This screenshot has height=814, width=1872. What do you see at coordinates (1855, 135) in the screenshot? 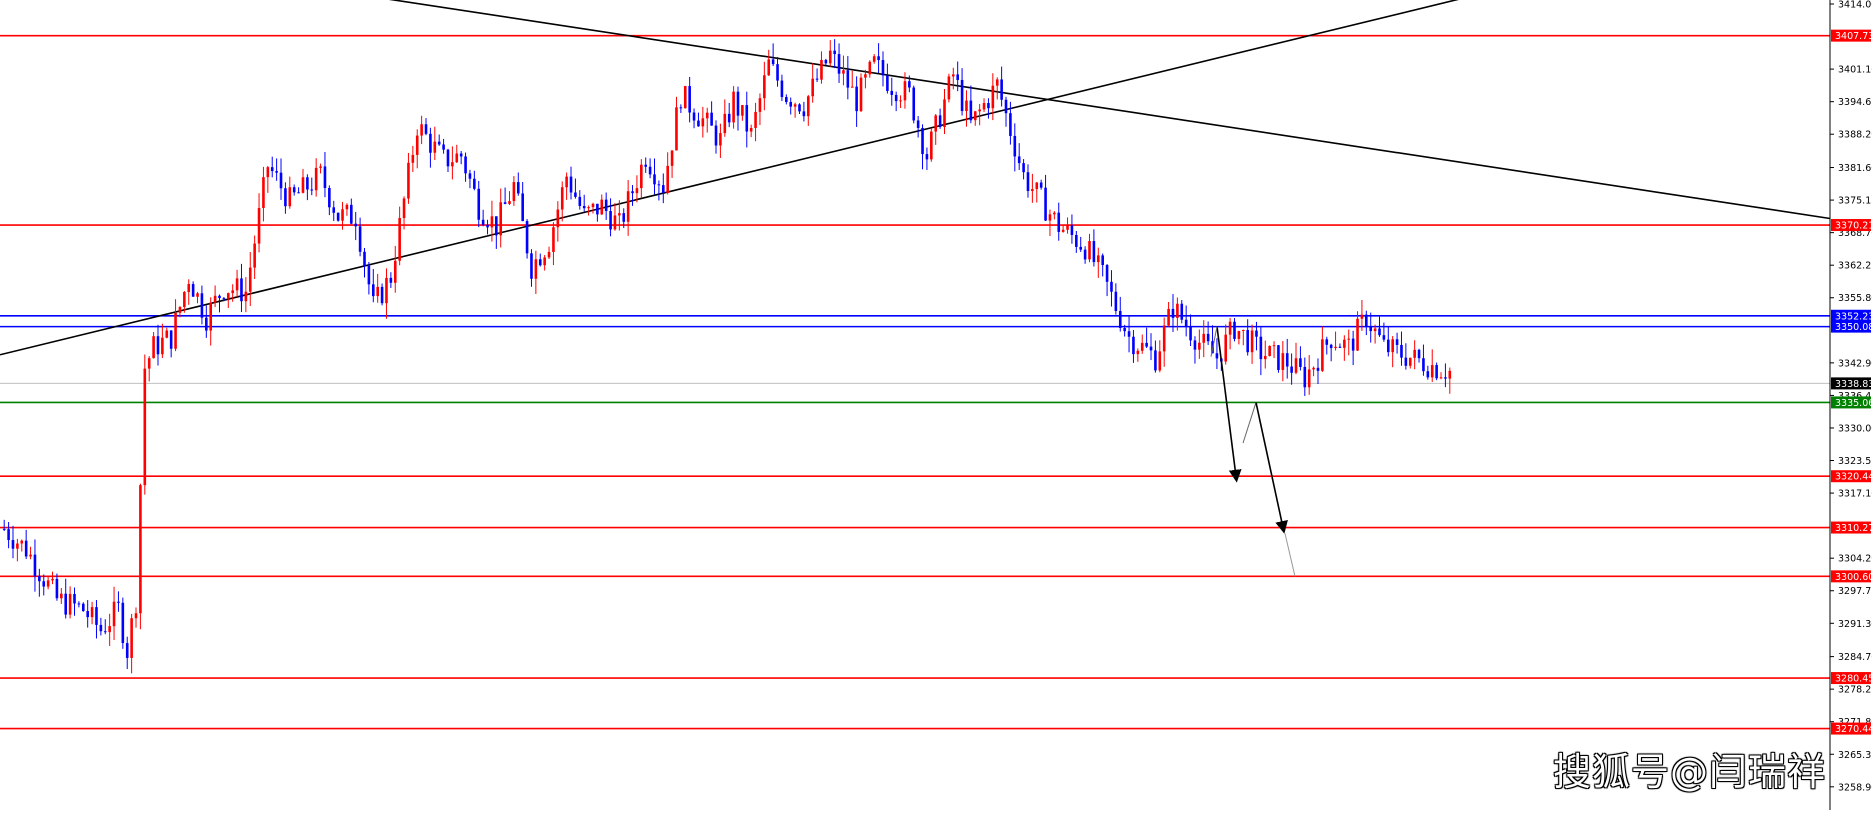
I see `axis-tick-label: 3388.20` at bounding box center [1855, 135].